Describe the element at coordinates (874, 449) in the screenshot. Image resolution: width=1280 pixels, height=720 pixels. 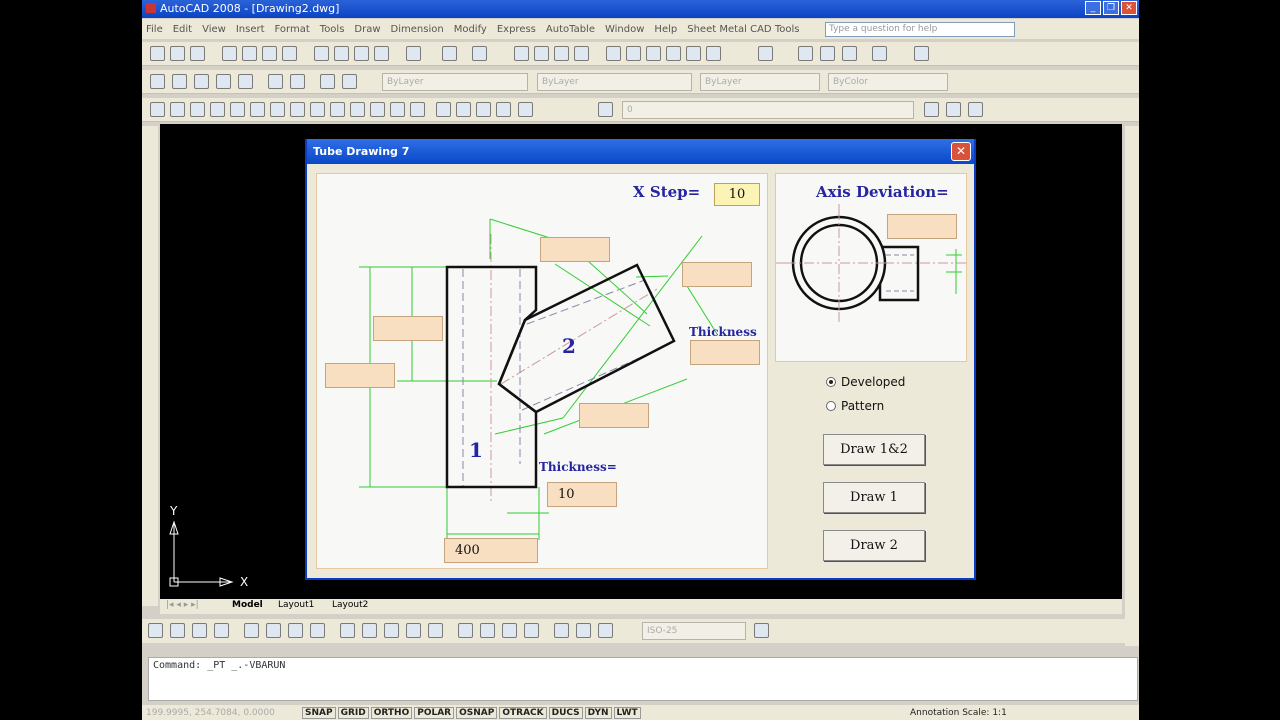
I see `draw-1-2-button: Draw 1&2` at that location.